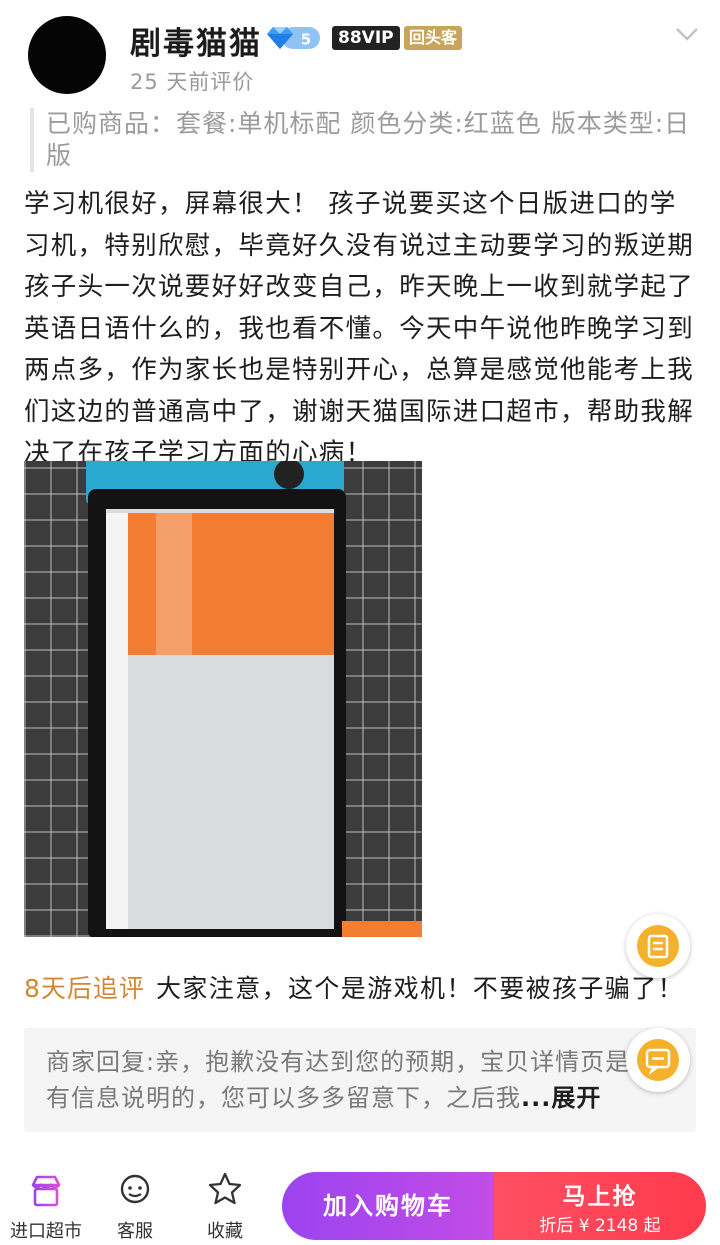  What do you see at coordinates (48, 1230) in the screenshot?
I see `tab-label-store: 进口超市` at bounding box center [48, 1230].